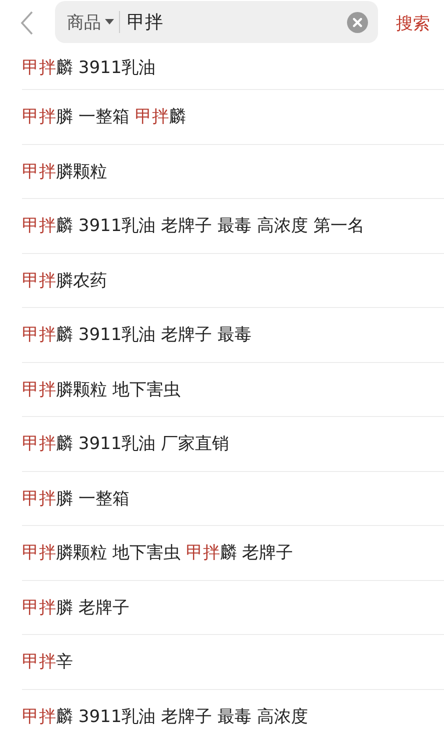  Describe the element at coordinates (101, 389) in the screenshot. I see `suggestion-item: 甲拌膦颗粒 地下害虫` at that location.